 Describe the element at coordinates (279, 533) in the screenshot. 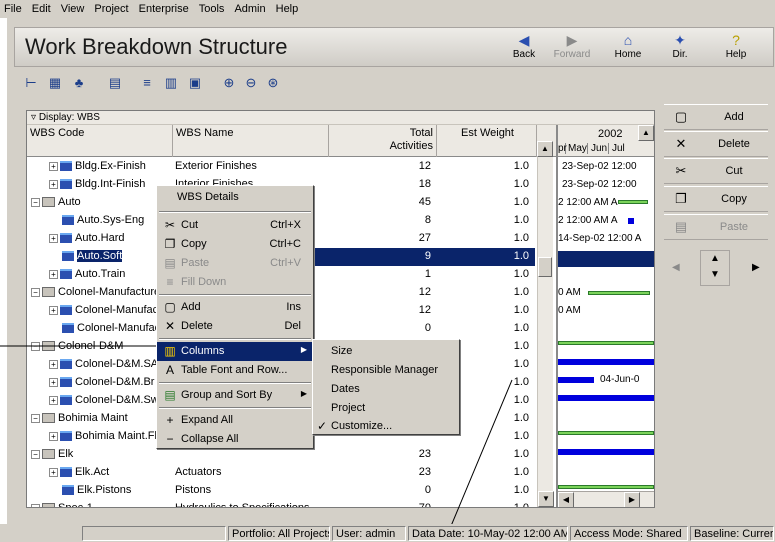

I see `status-portfolio: Portfolio: All Projects` at that location.